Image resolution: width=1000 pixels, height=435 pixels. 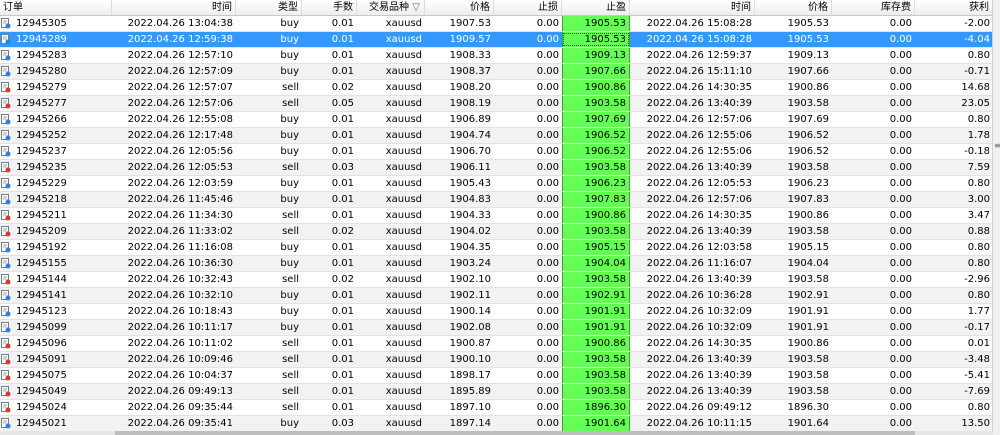 What do you see at coordinates (515, 433) in the screenshot?
I see `horizontal-scrollbar-thumb` at bounding box center [515, 433].